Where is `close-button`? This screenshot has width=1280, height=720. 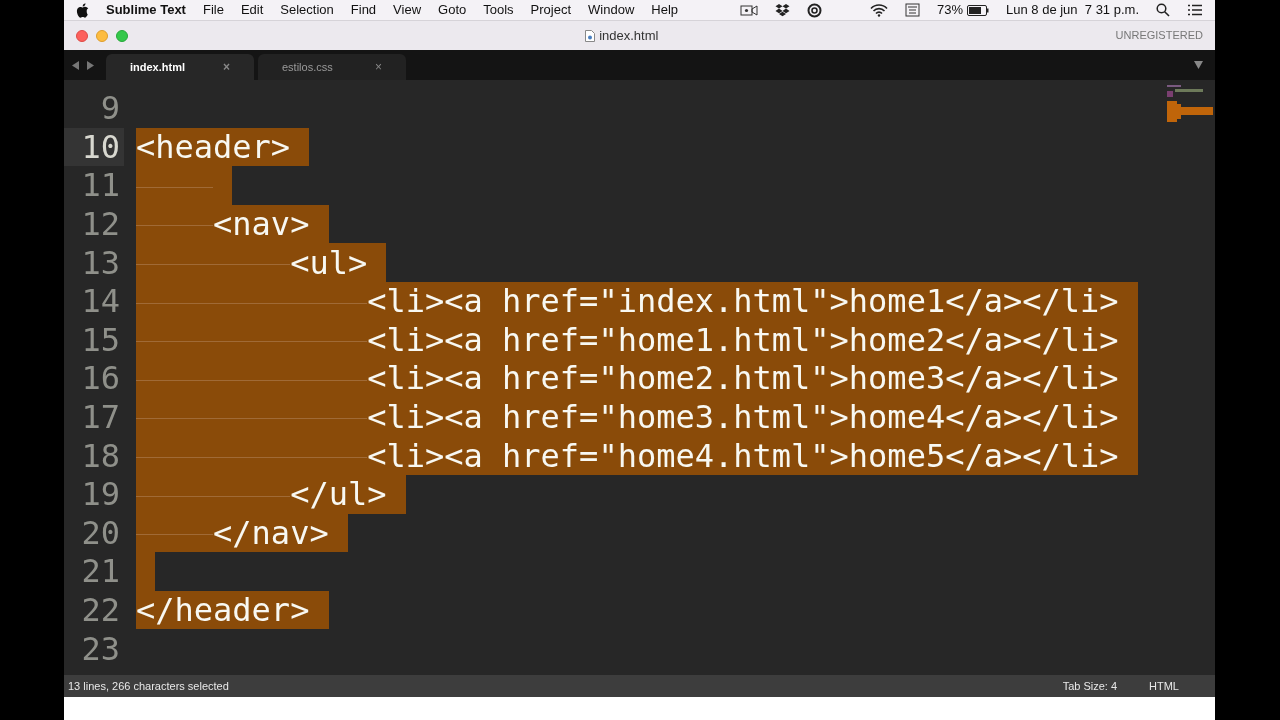 close-button is located at coordinates (82, 35).